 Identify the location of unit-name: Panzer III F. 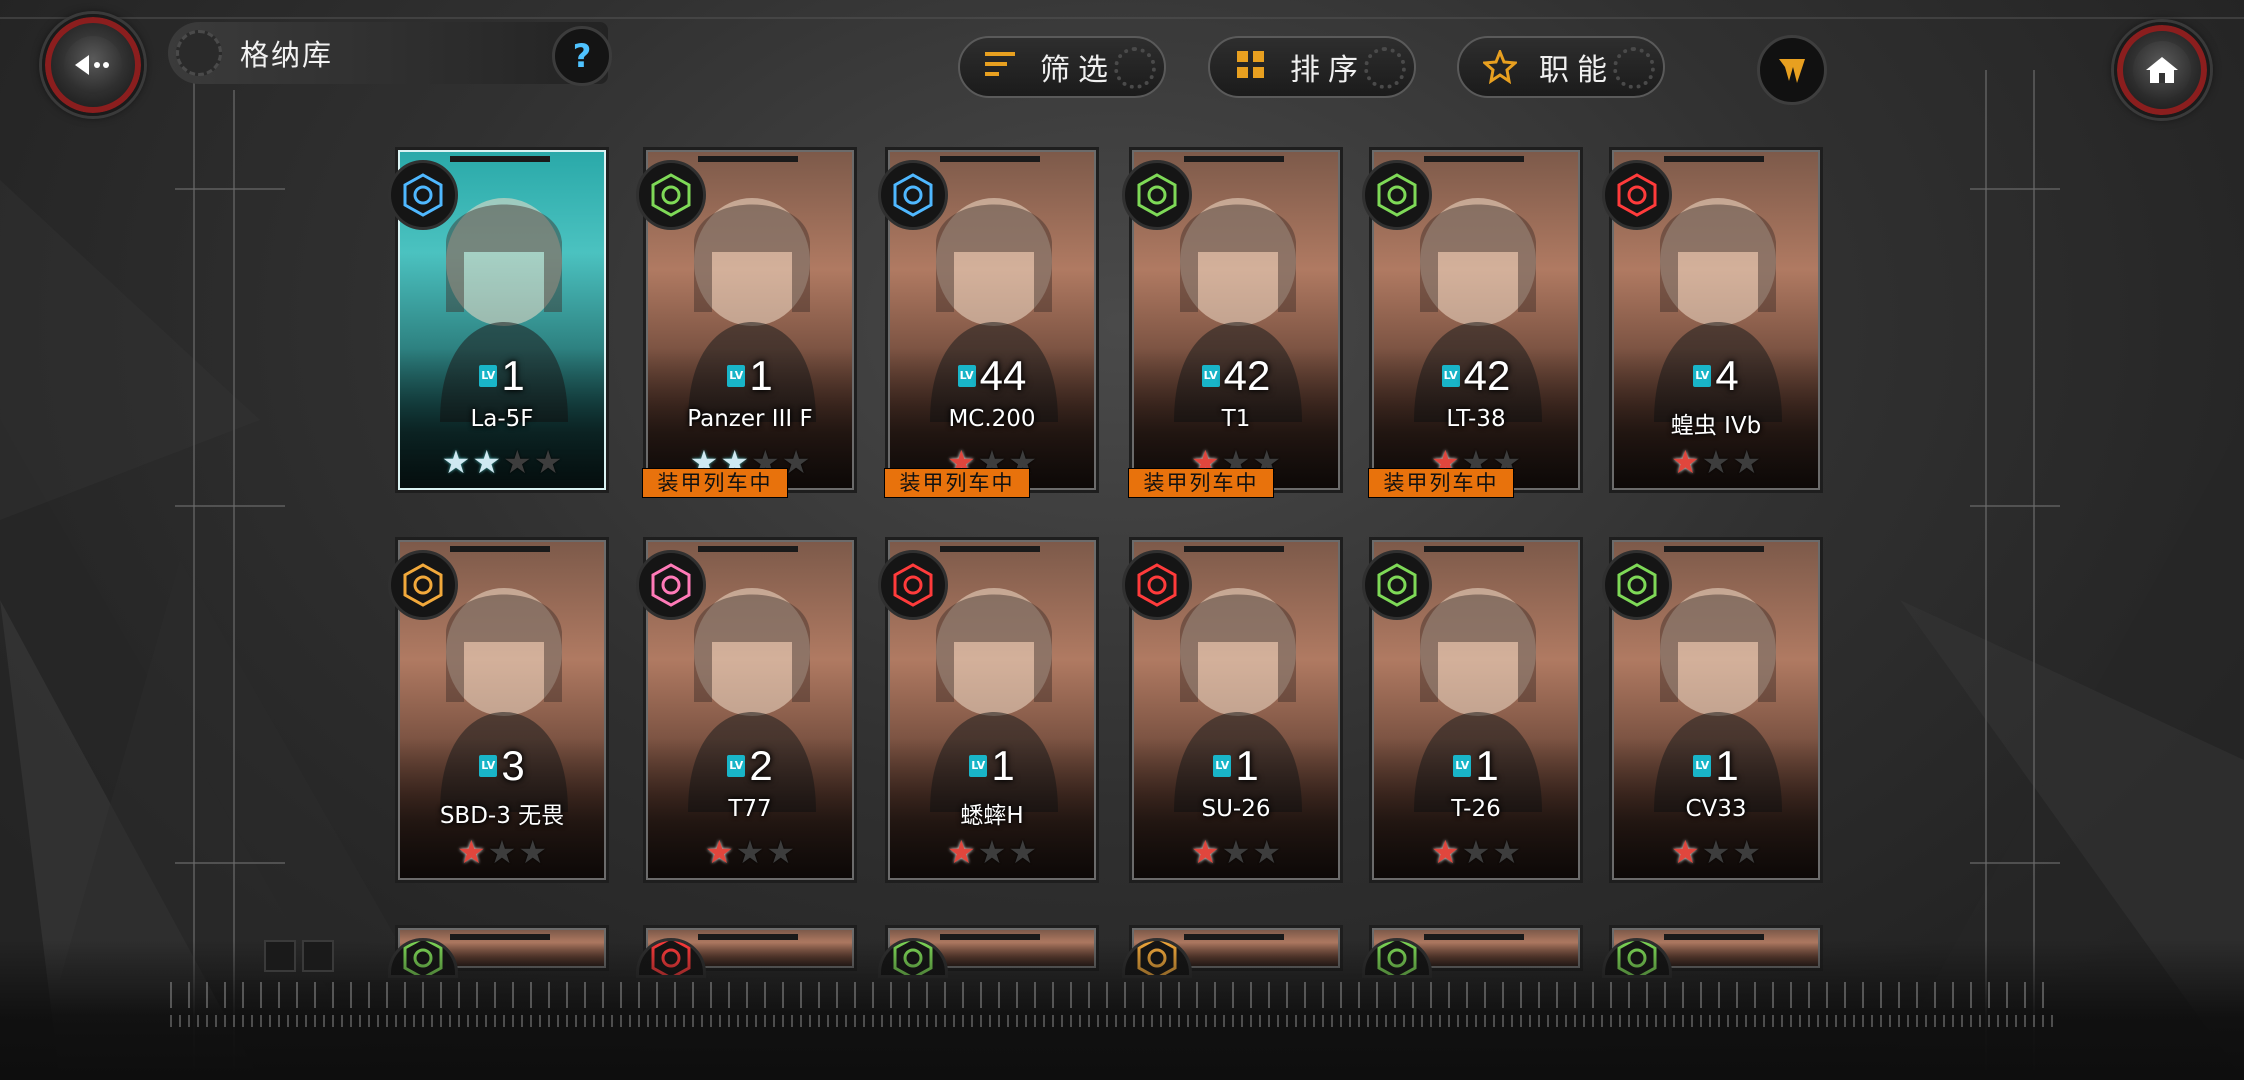
(750, 419).